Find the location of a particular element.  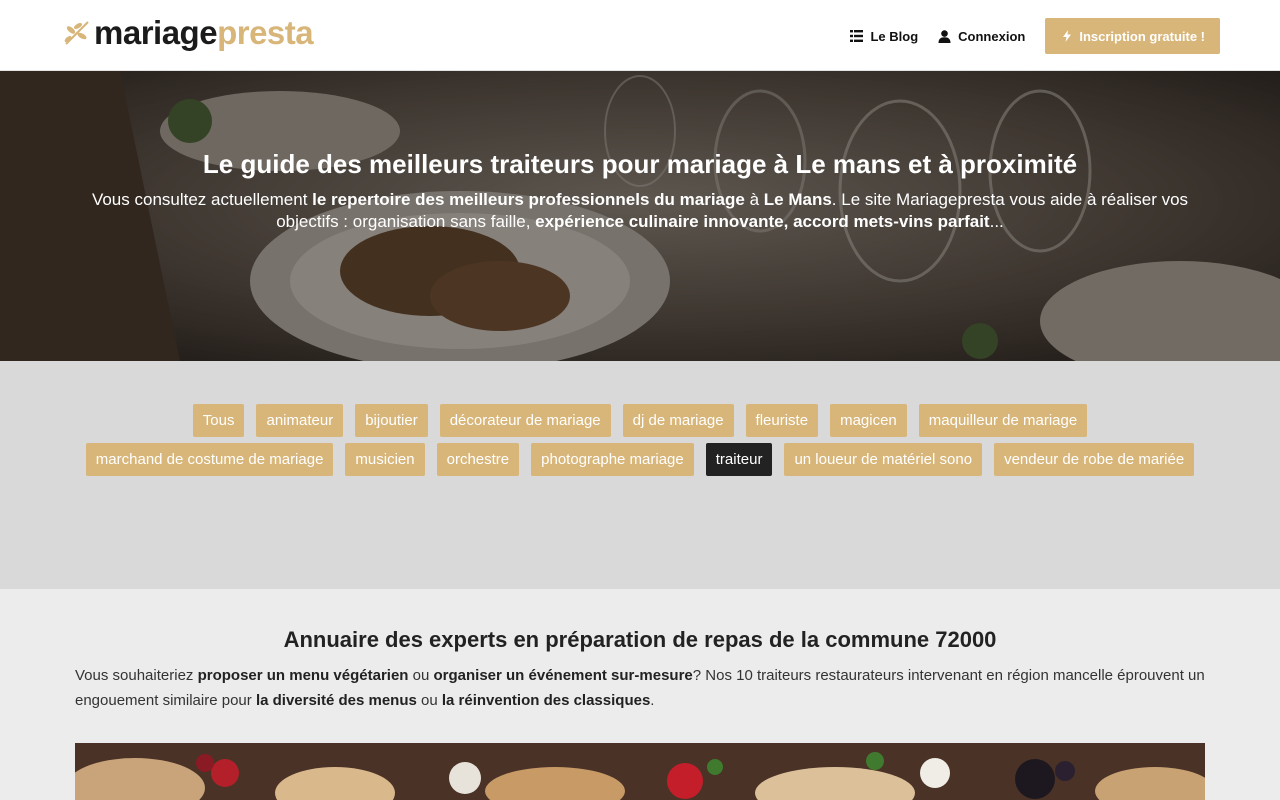

signup-button-label: Inscription gratuite ! is located at coordinates (1142, 36).